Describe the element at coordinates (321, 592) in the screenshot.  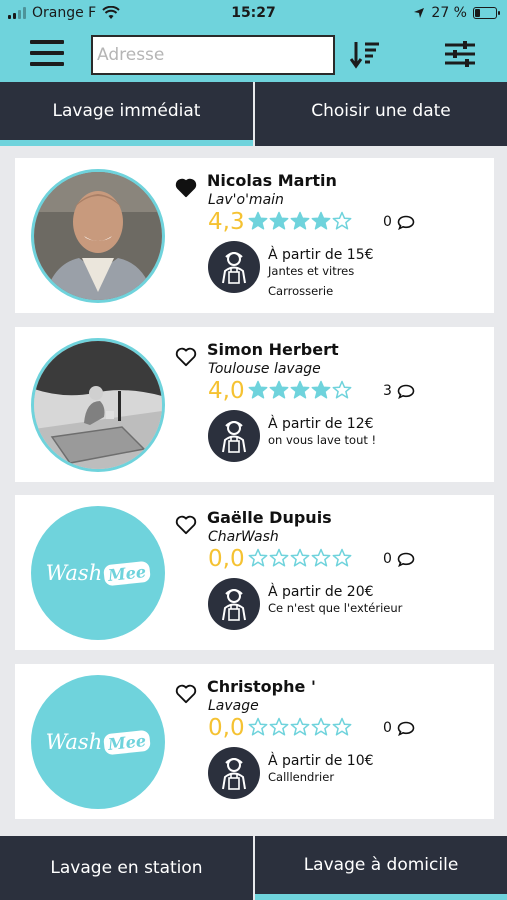
I see `price: À partir de 20€` at that location.